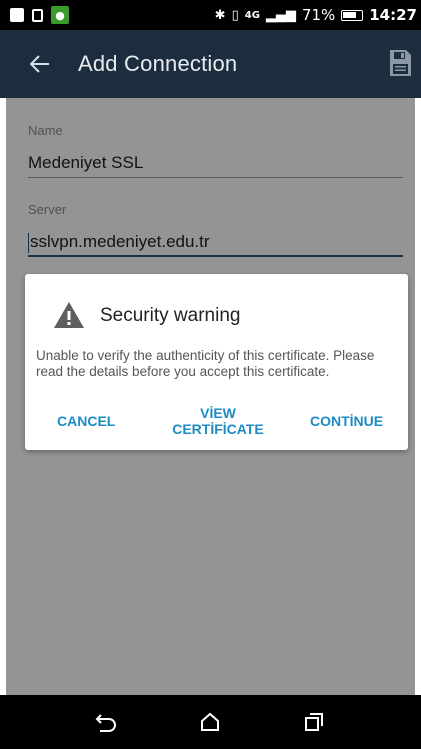  What do you see at coordinates (210, 15) in the screenshot?
I see `status-bar: ● ✱ ▯ 4G ▂▄▆ 71% 14:27` at bounding box center [210, 15].